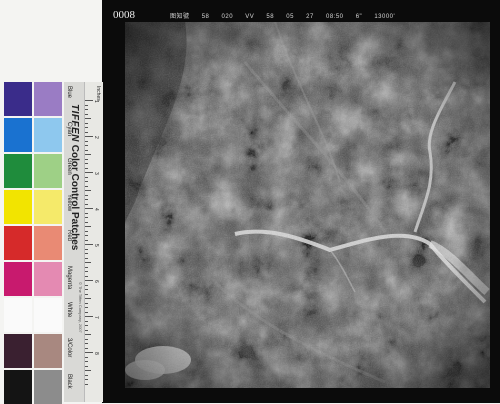 This screenshot has height=404, width=500. Describe the element at coordinates (69, 129) in the screenshot. I see `patch-label: Cyan` at that location.